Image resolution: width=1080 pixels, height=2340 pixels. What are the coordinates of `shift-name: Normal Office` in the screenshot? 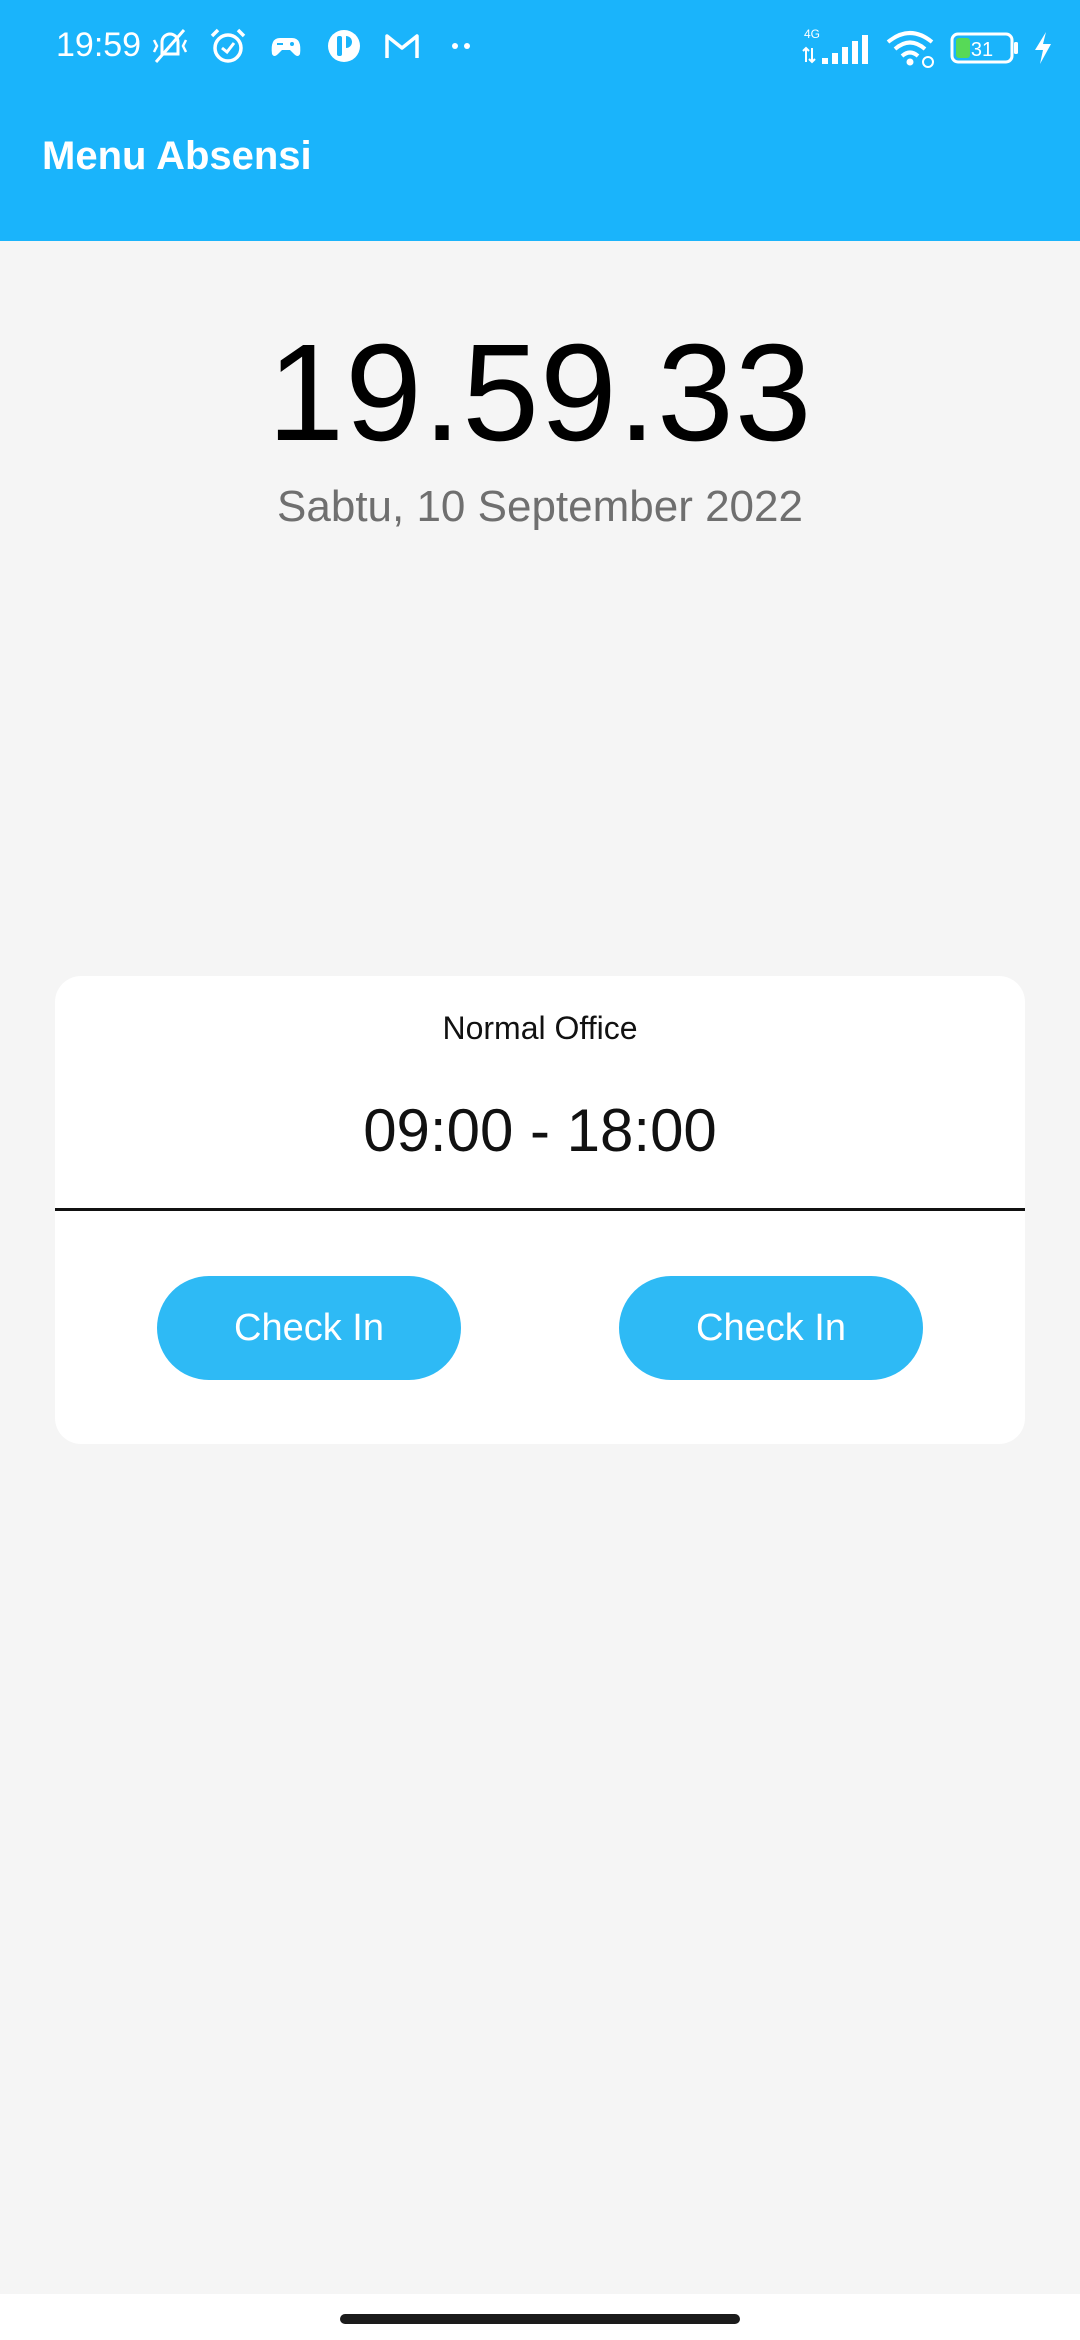 It's located at (540, 1028).